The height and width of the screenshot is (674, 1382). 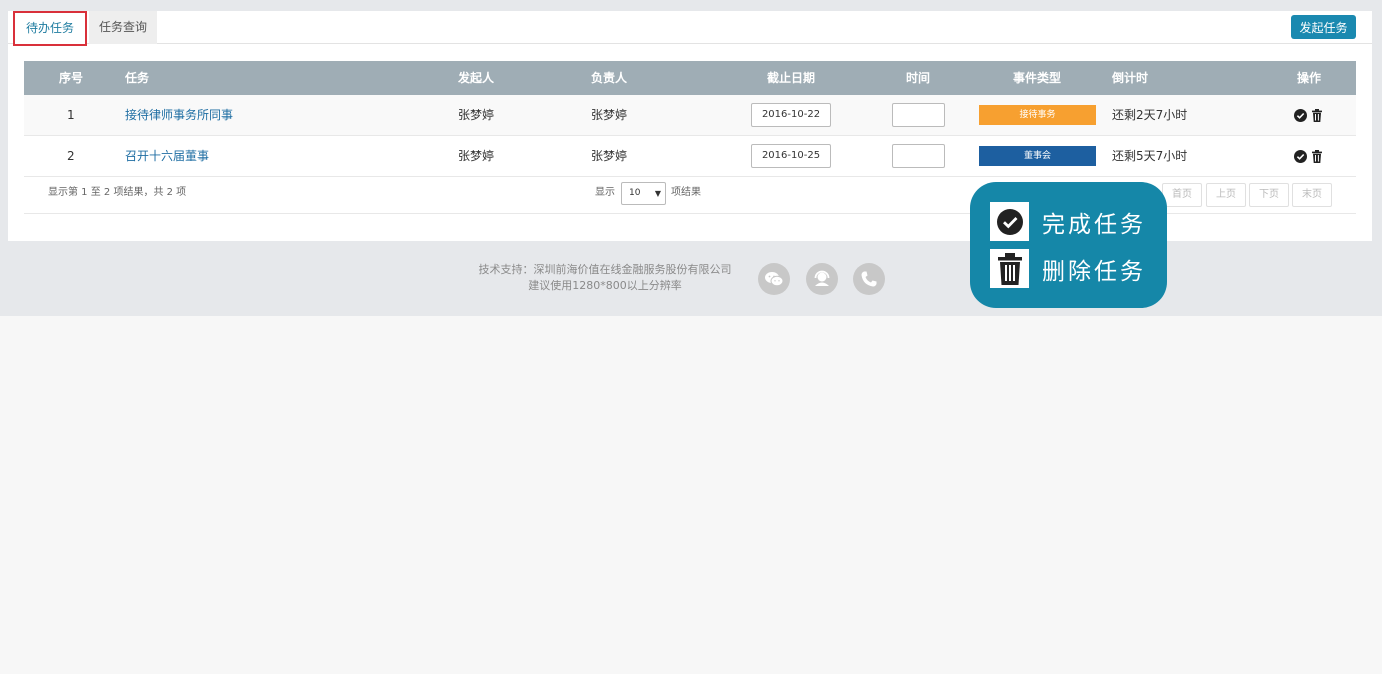 I want to click on result-info: 显示第 1 至 2 项结果，共 2 项, so click(x=117, y=192).